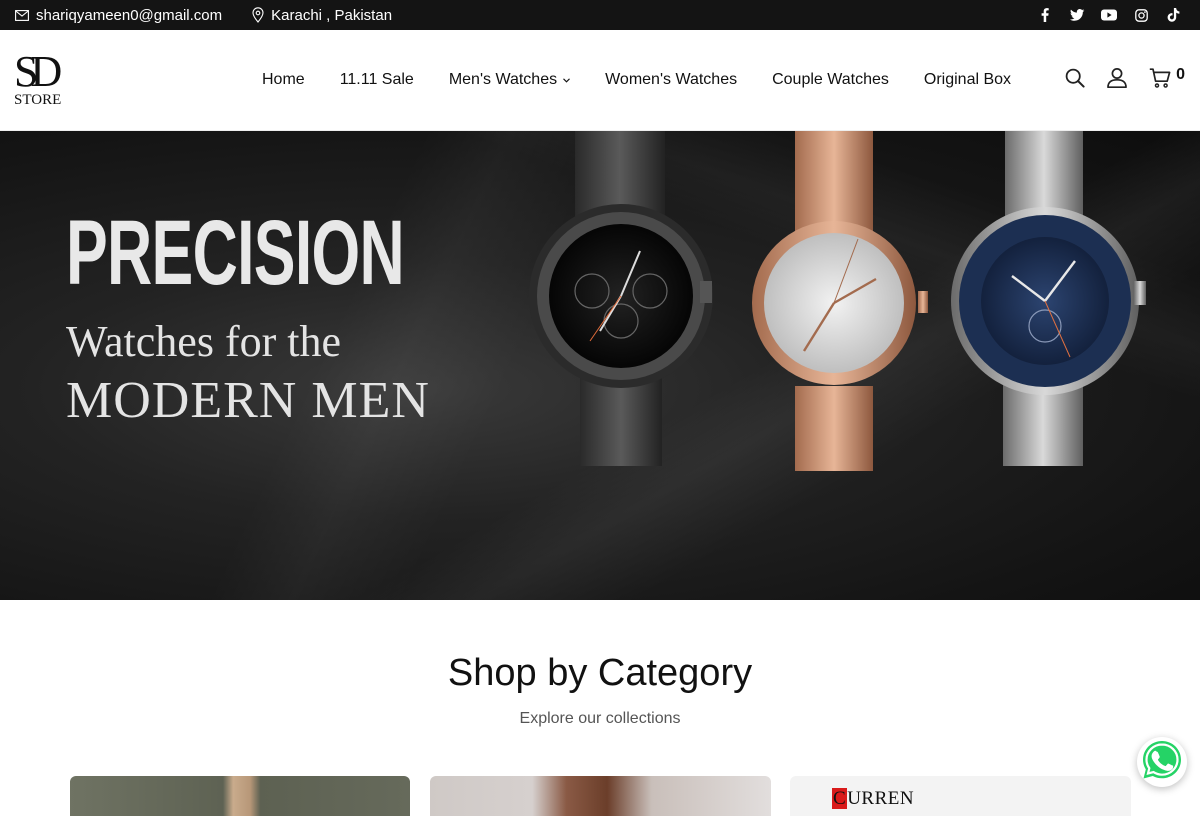 Image resolution: width=1200 pixels, height=816 pixels. I want to click on whatsapp-chat-button, so click(1162, 762).